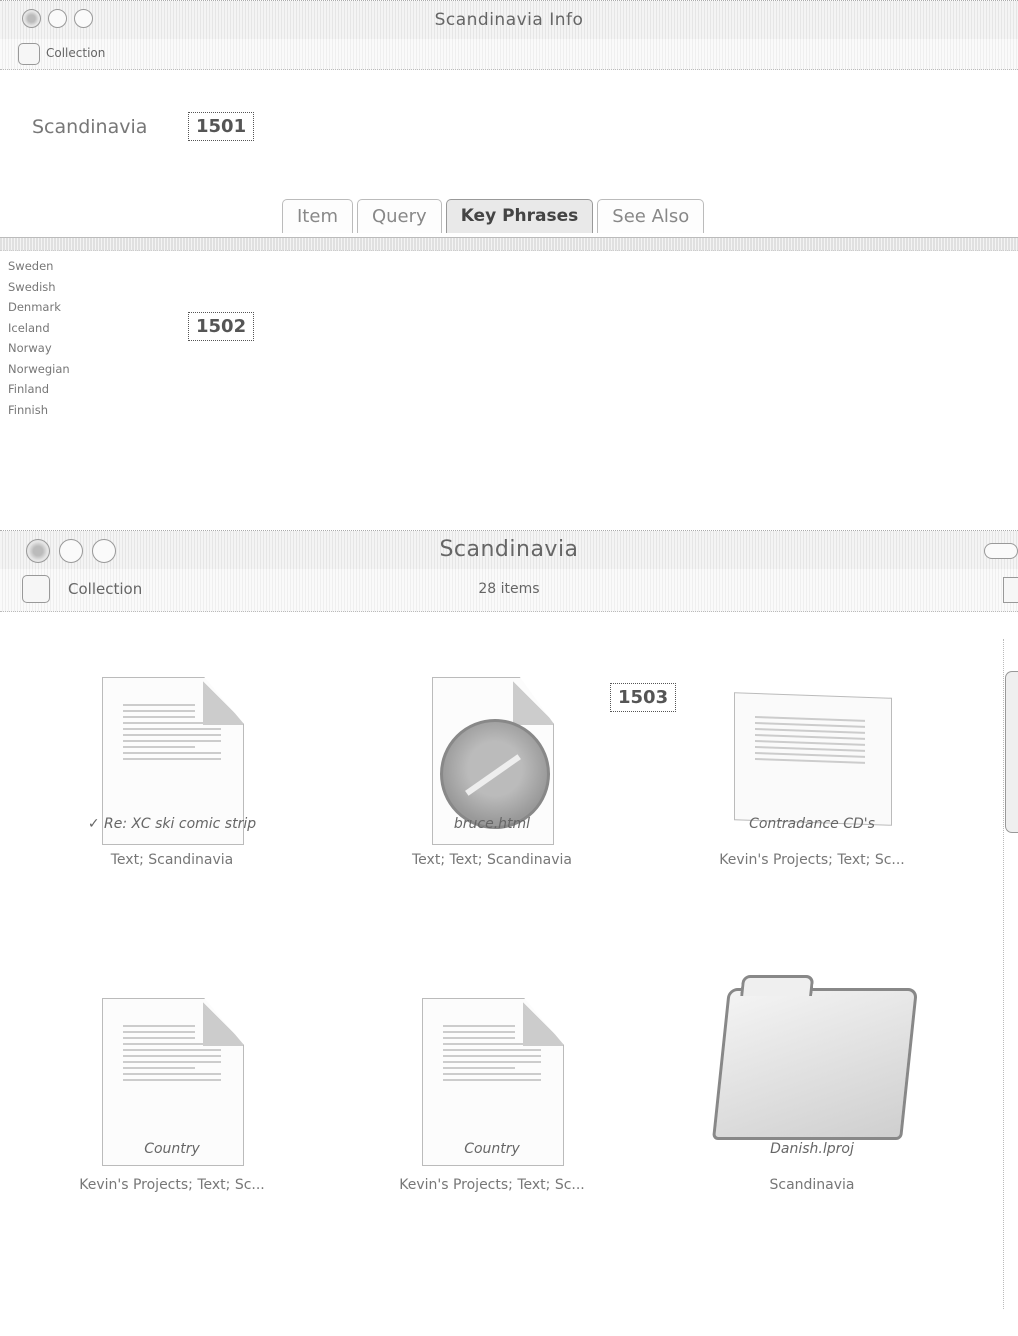 This screenshot has width=1018, height=1336. Describe the element at coordinates (1011, 752) in the screenshot. I see `scrollbar-thumb` at that location.